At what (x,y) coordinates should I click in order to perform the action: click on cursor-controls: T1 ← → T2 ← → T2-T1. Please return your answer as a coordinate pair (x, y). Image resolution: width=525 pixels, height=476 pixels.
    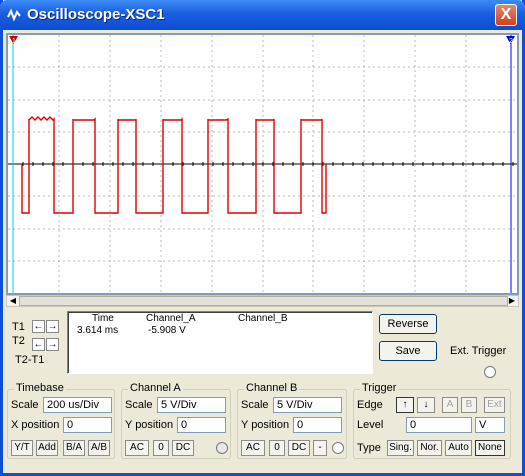
    Looking at the image, I should click on (38, 343).